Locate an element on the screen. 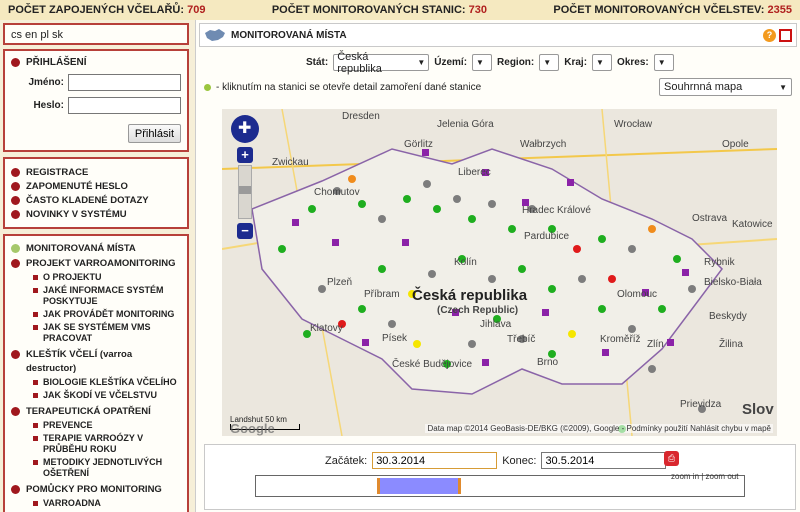 The image size is (800, 512). link-news: NOVINKY V SYSTÉMU is located at coordinates (96, 215).